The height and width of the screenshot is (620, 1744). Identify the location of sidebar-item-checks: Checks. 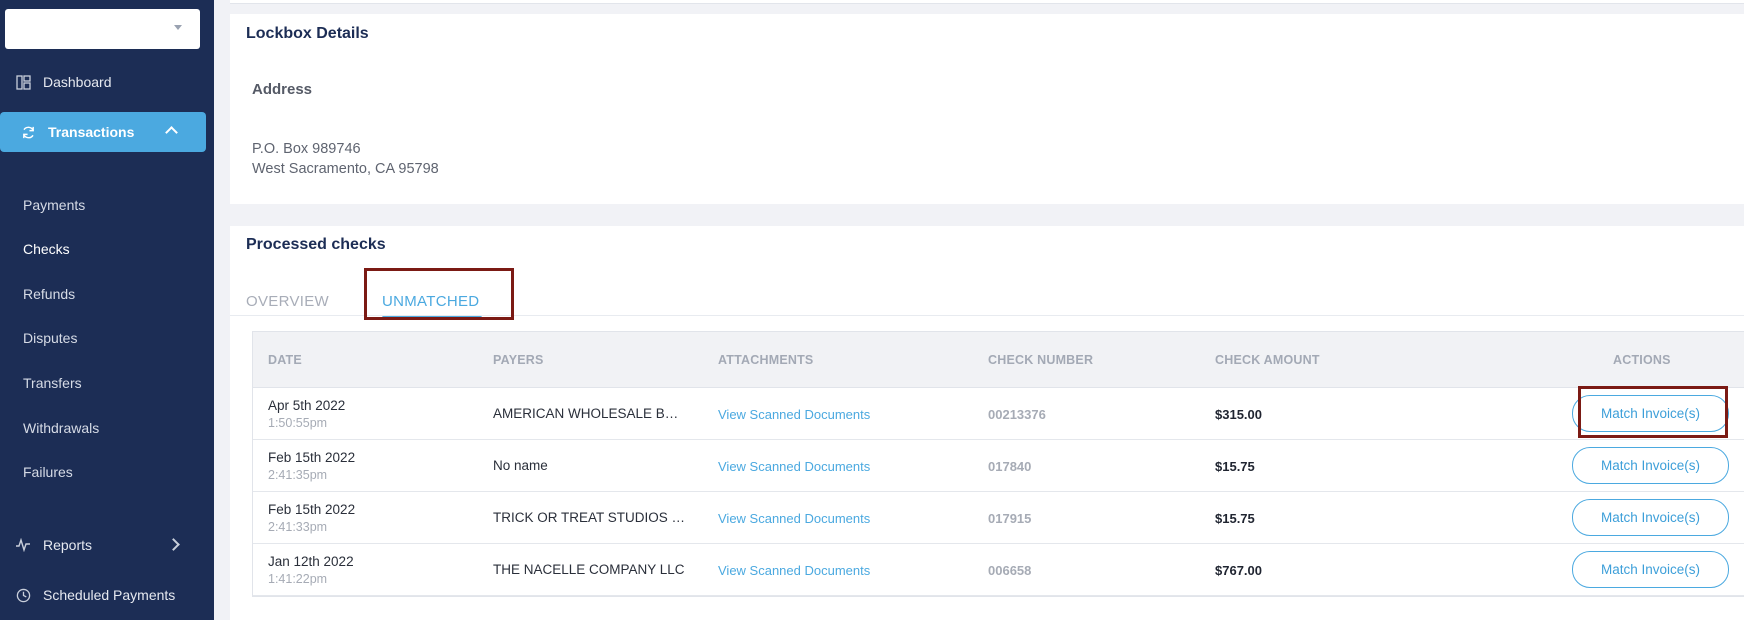
(46, 249).